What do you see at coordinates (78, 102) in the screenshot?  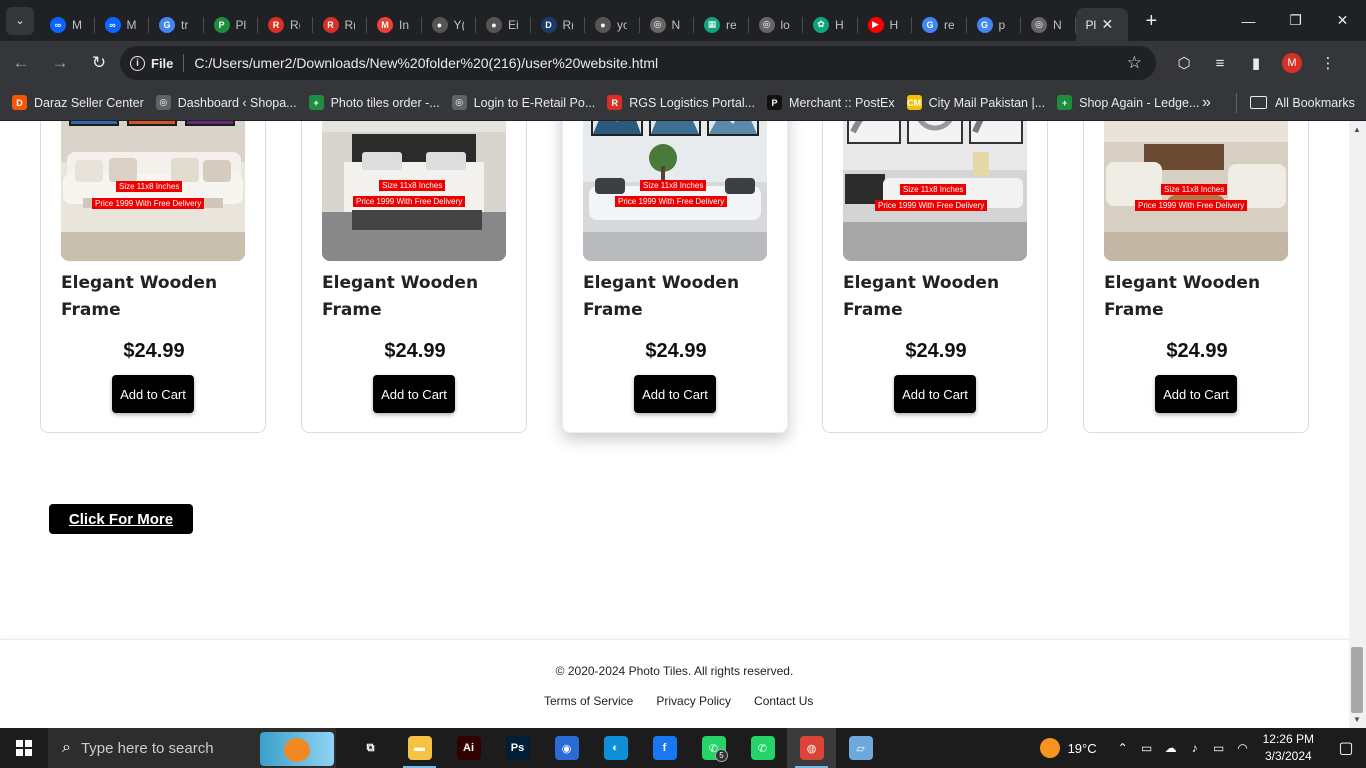 I see `bookmark-item: D Daraz Seller Center` at bounding box center [78, 102].